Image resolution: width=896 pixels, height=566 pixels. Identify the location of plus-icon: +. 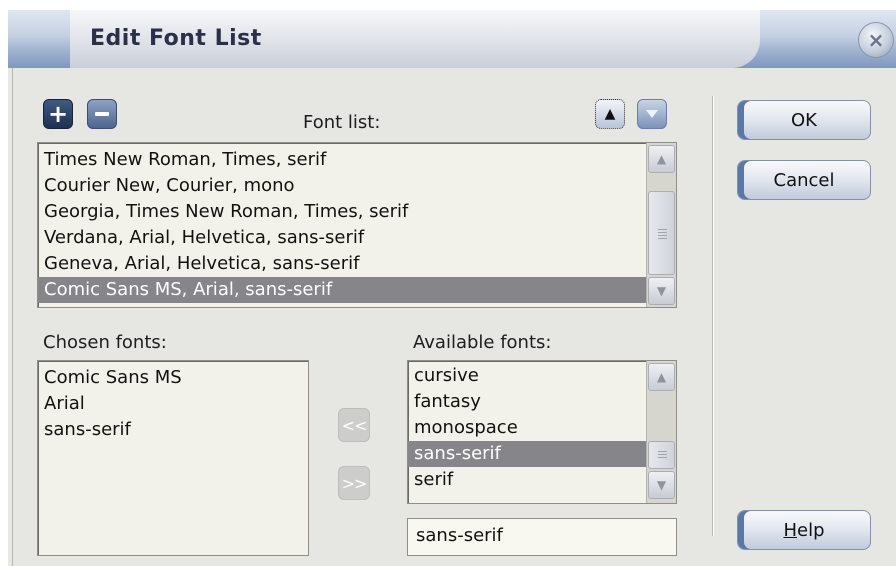
(58, 114).